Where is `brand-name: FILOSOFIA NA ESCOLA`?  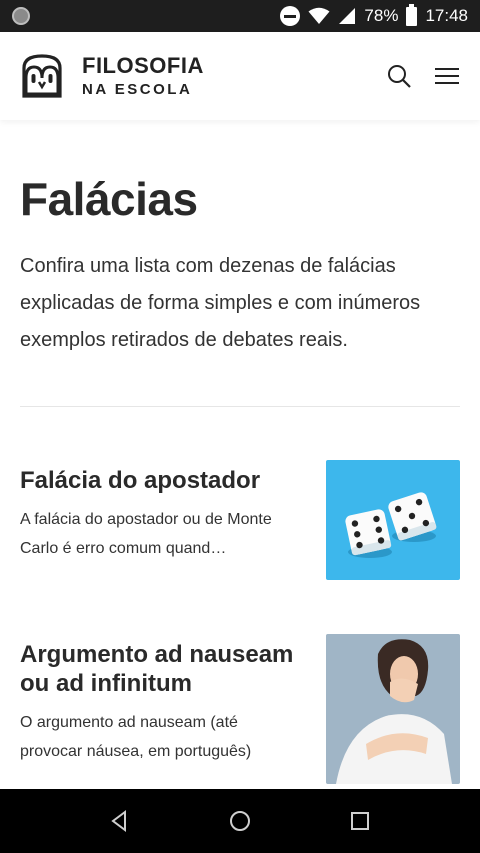 brand-name: FILOSOFIA NA ESCOLA is located at coordinates (143, 75).